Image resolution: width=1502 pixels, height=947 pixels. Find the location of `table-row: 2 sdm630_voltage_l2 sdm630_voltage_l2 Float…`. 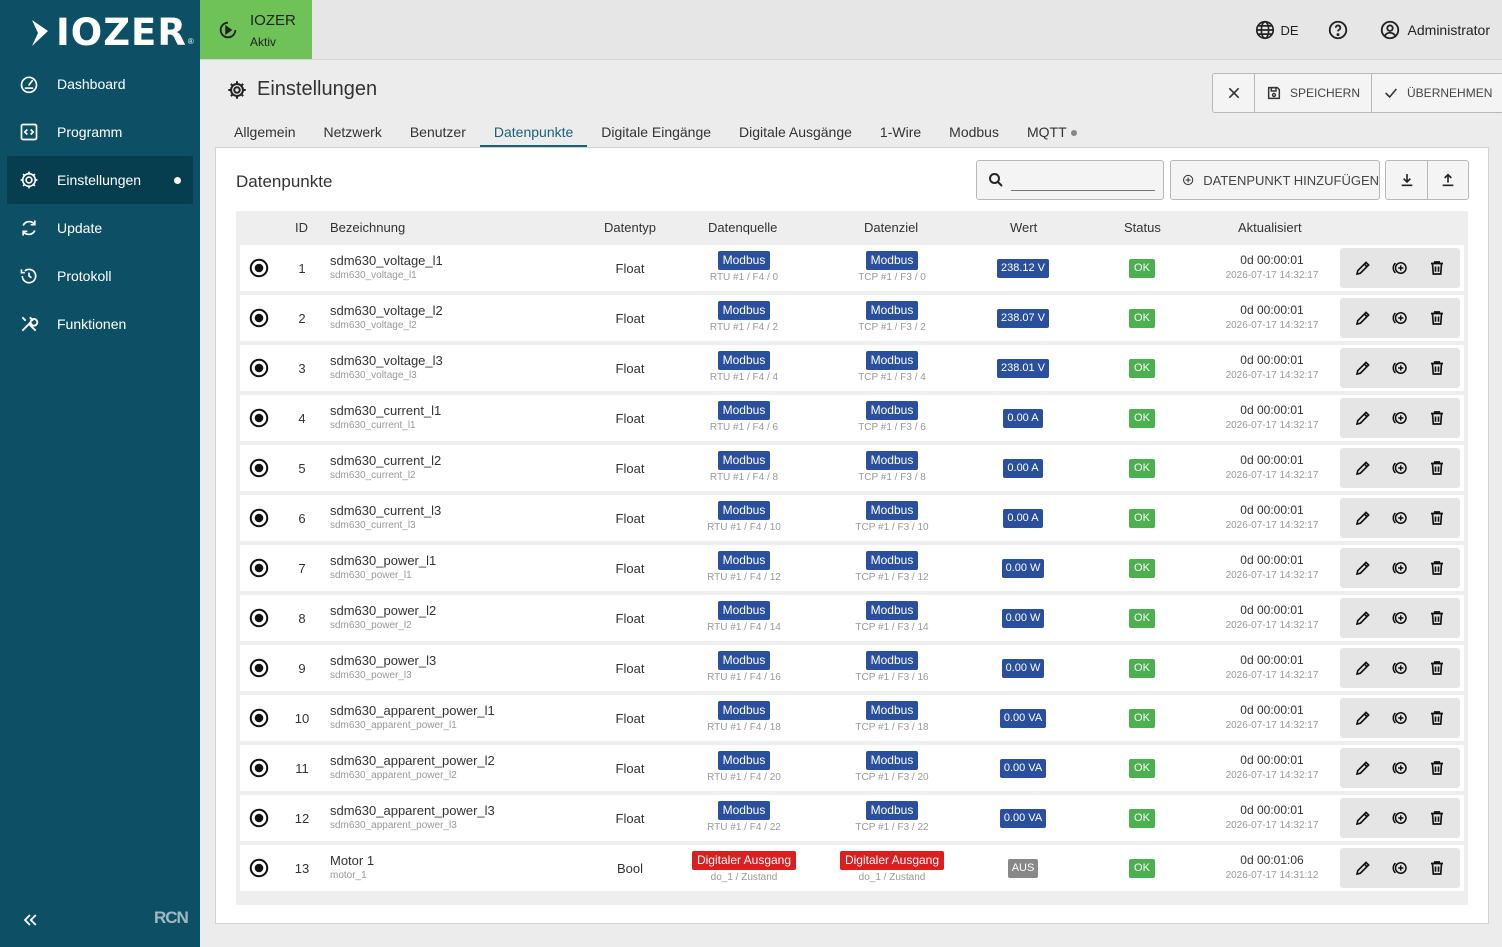

table-row: 2 sdm630_voltage_l2 sdm630_voltage_l2 Float… is located at coordinates (852, 318).